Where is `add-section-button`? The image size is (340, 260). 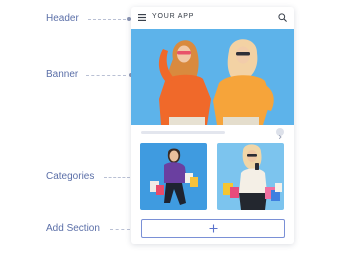 add-section-button is located at coordinates (213, 228).